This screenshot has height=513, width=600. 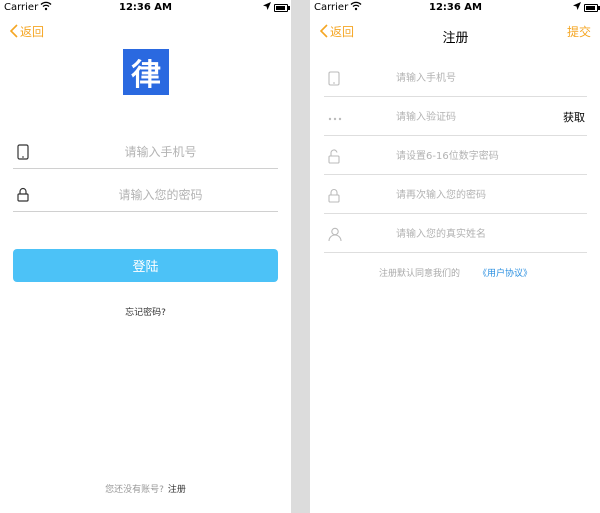 I want to click on user-icon, so click(x=335, y=236).